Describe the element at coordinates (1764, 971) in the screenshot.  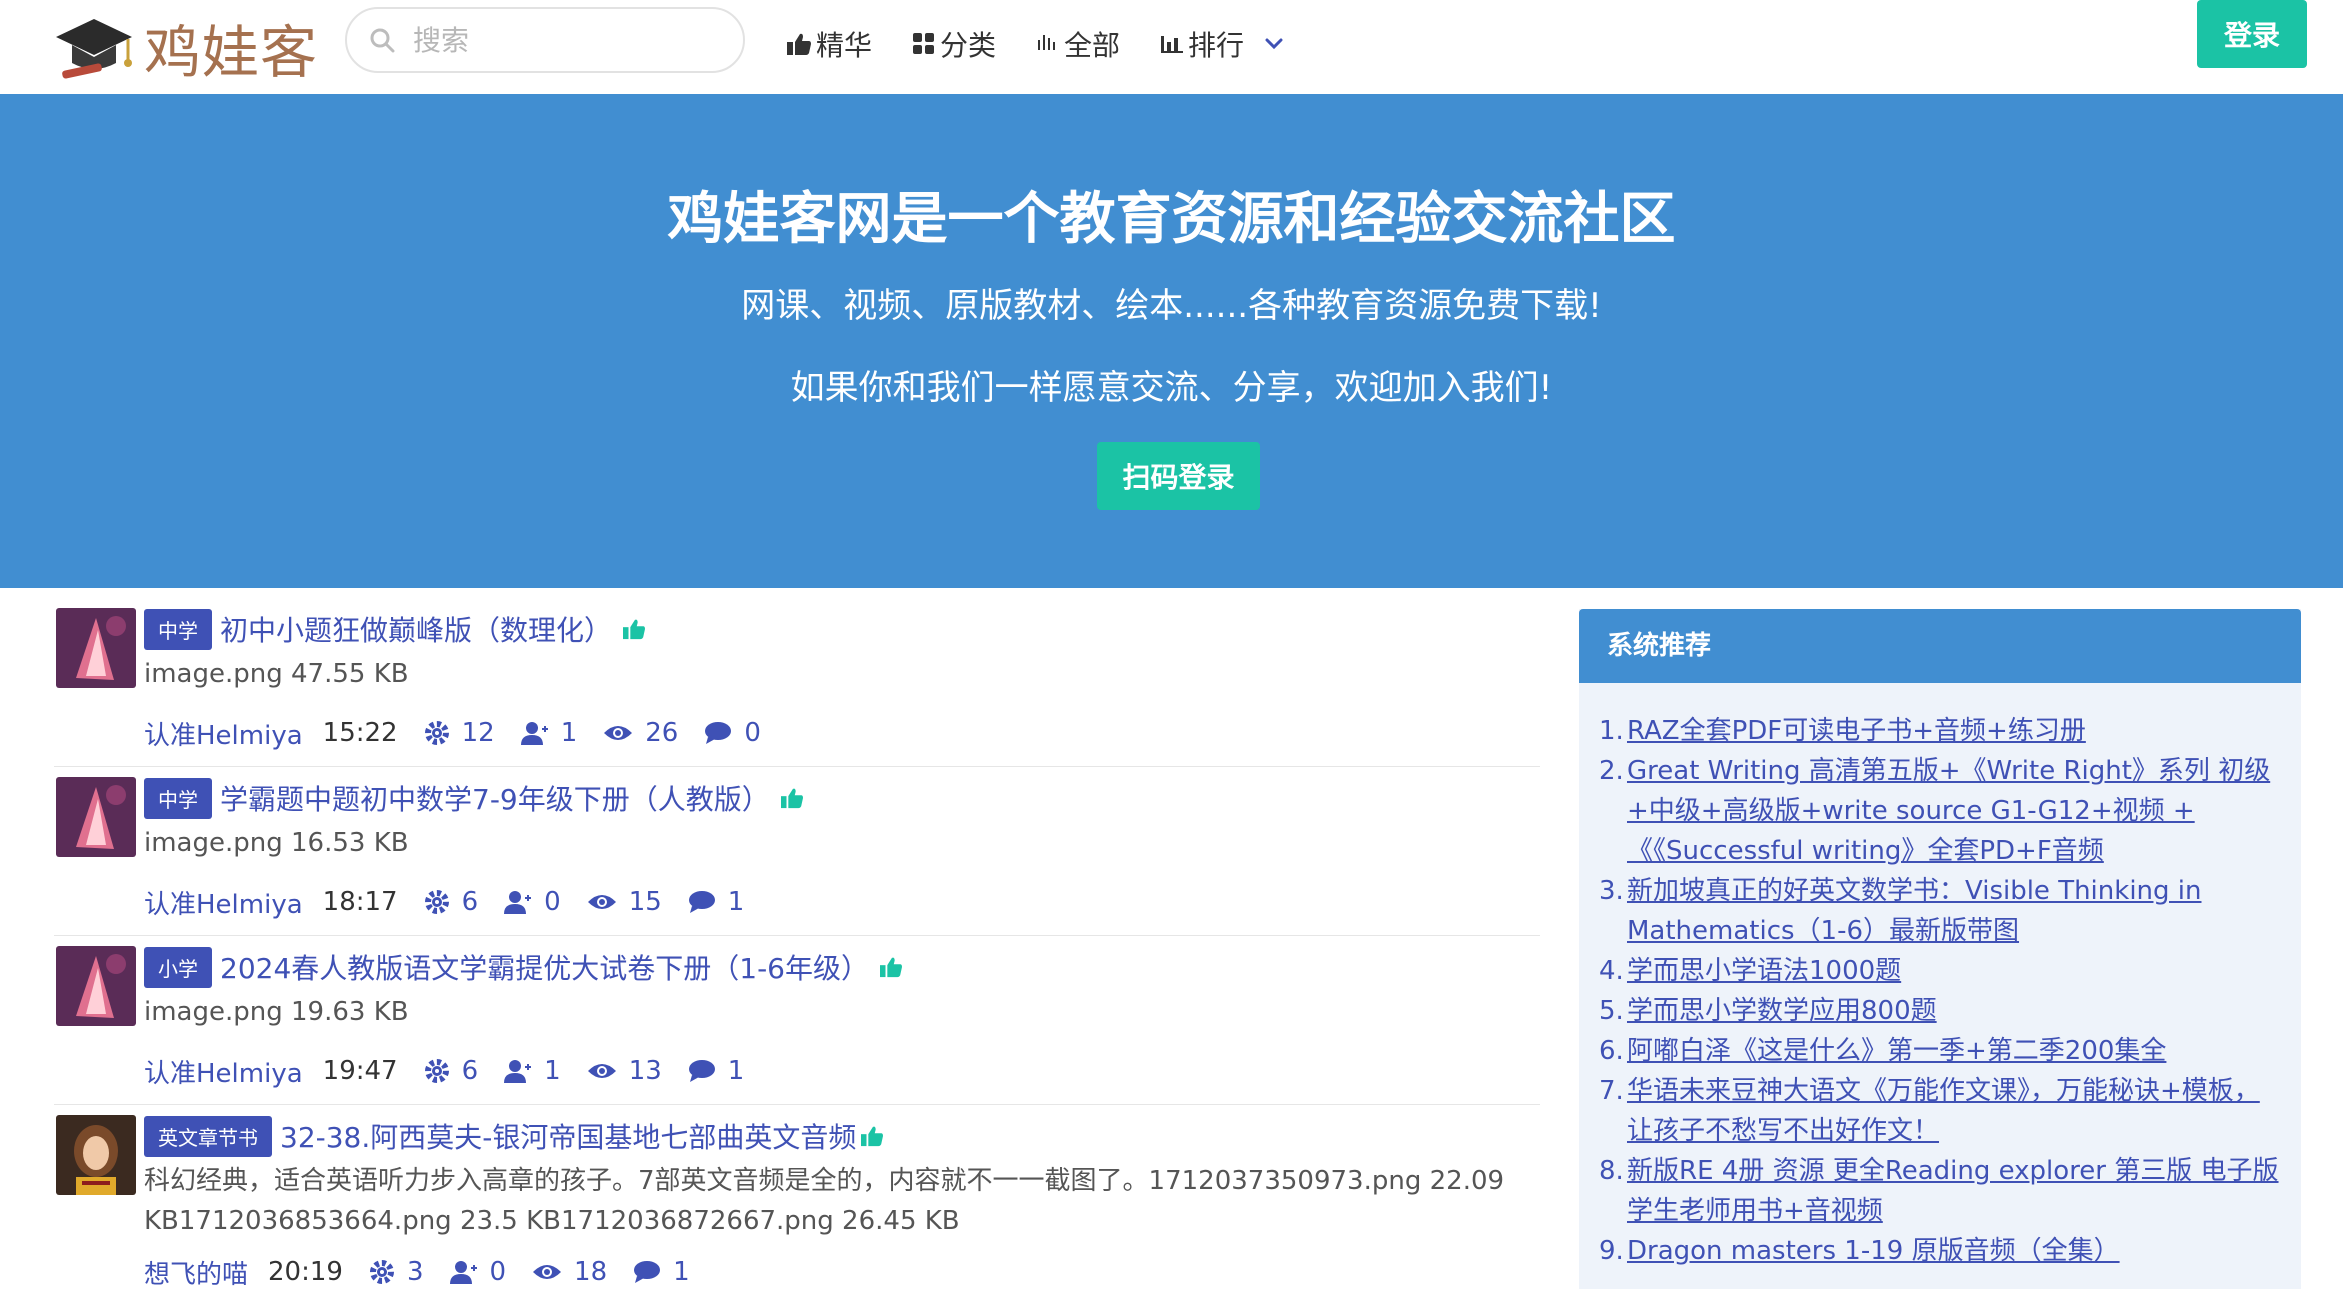
I see `recommend-link: 学而思小学语法1000题` at that location.